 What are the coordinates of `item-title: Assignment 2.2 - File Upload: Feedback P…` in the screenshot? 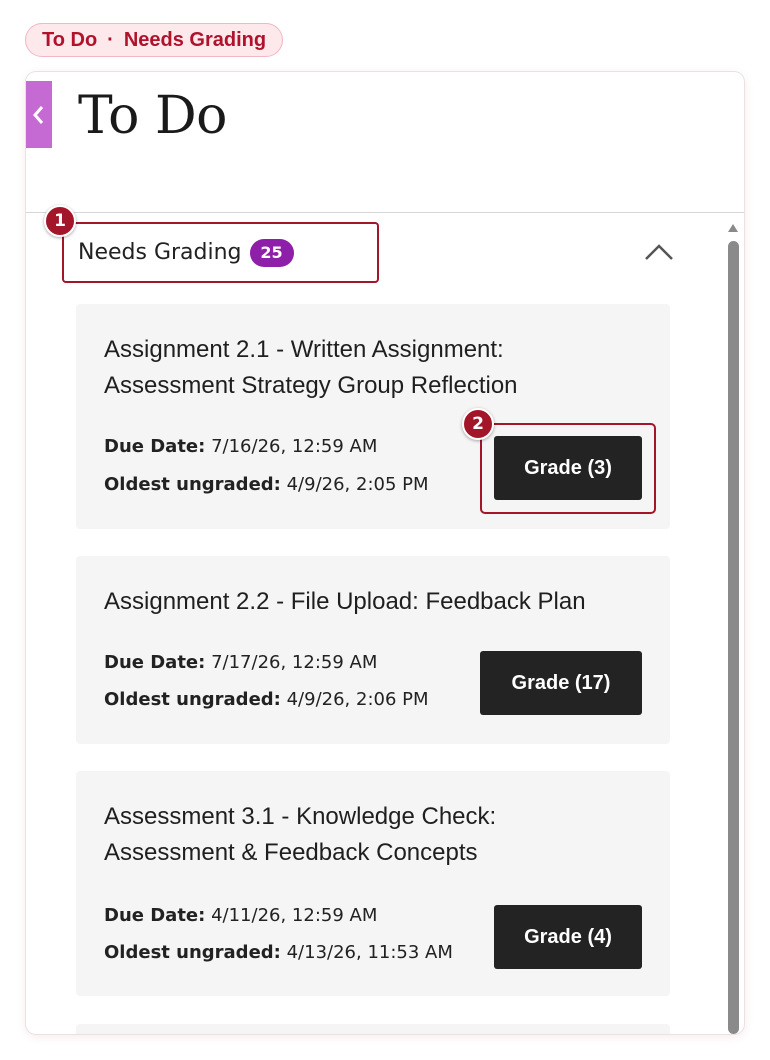 It's located at (357, 602).